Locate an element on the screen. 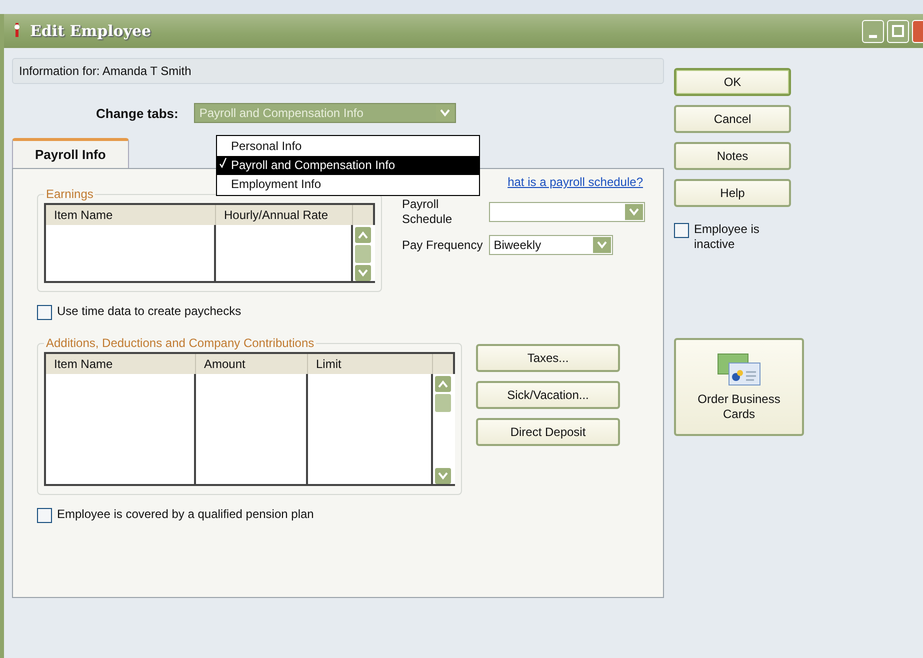  maximize-button is located at coordinates (898, 31).